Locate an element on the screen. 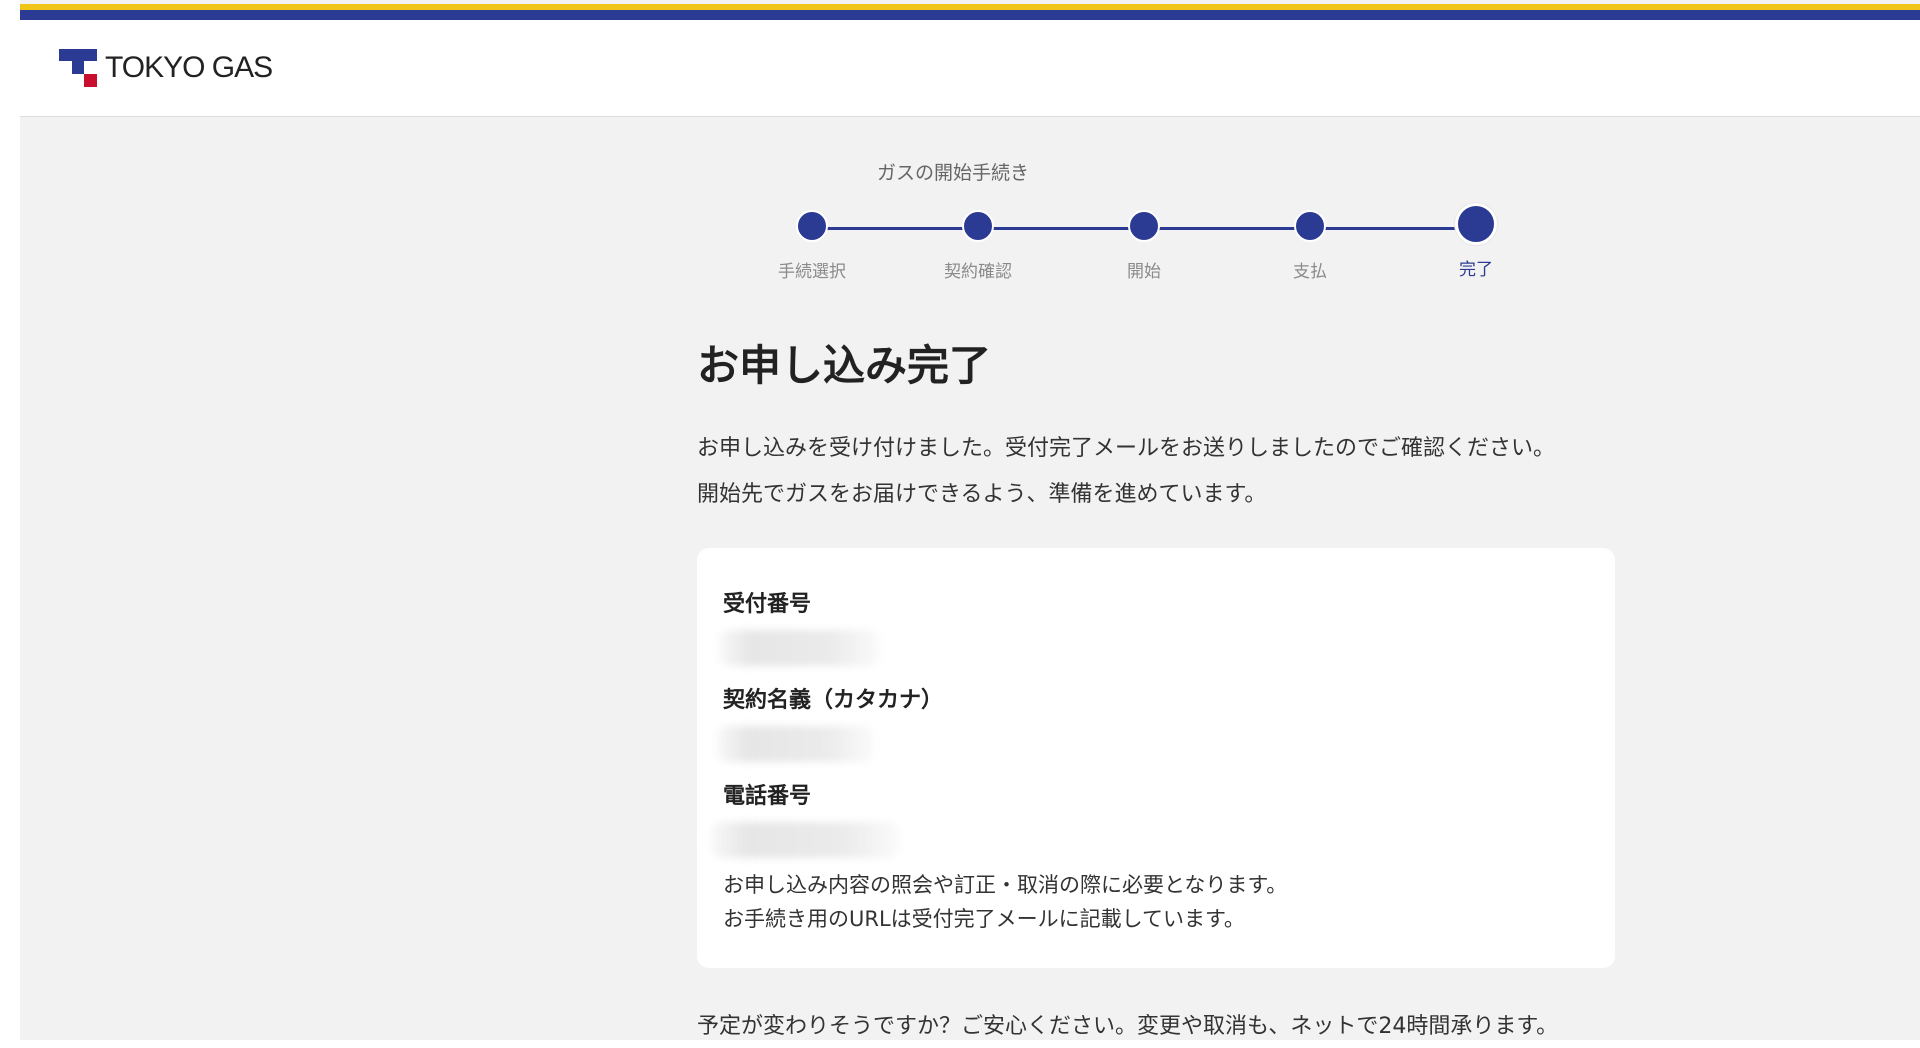 This screenshot has height=1048, width=1920. step-label: 手続選択 is located at coordinates (812, 272).